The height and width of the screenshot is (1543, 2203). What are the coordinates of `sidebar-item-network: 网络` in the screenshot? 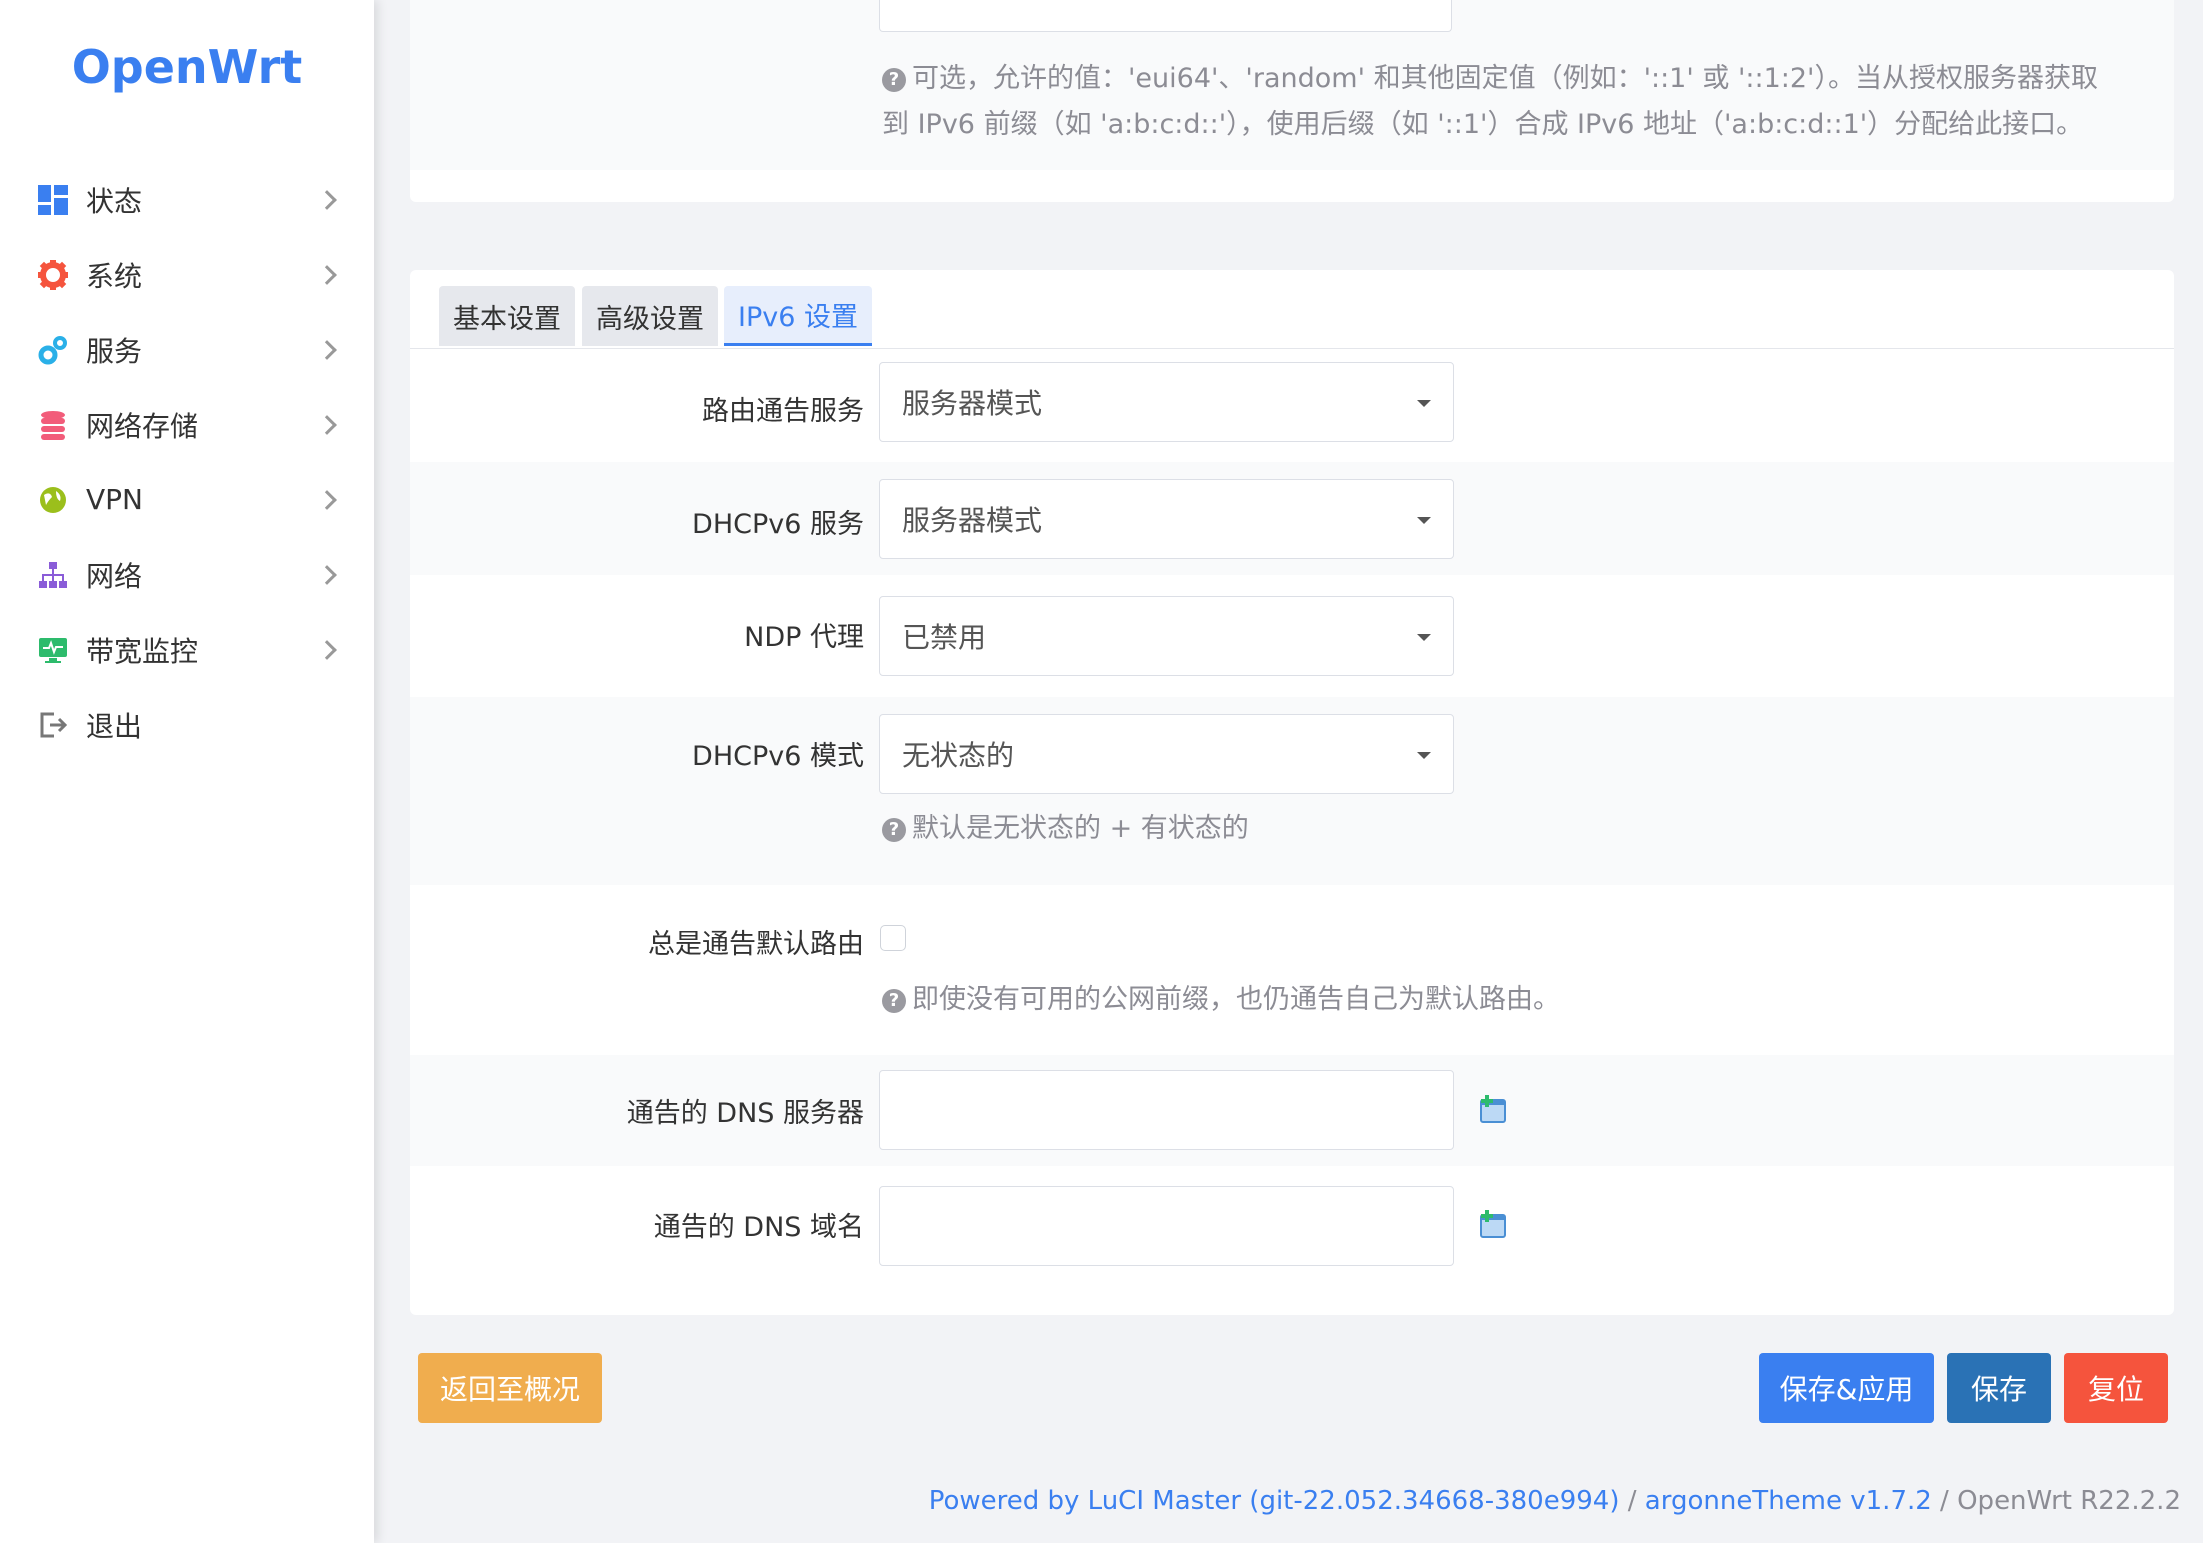 It's located at (187, 574).